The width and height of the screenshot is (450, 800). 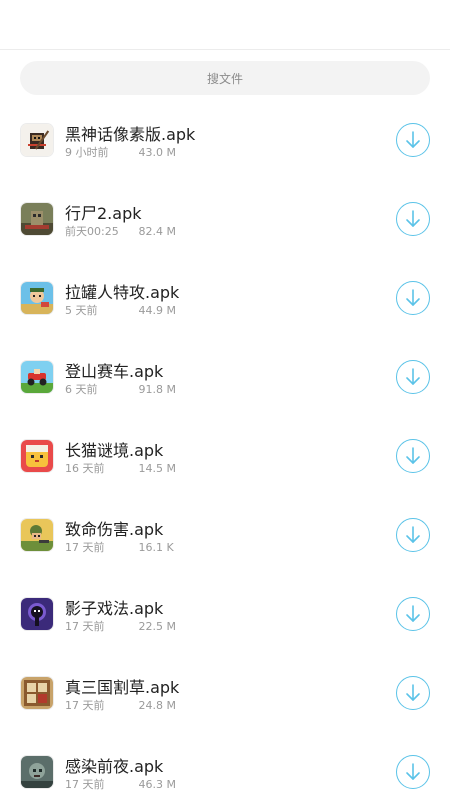 I want to click on black-myth-pixel-icon, so click(x=37, y=140).